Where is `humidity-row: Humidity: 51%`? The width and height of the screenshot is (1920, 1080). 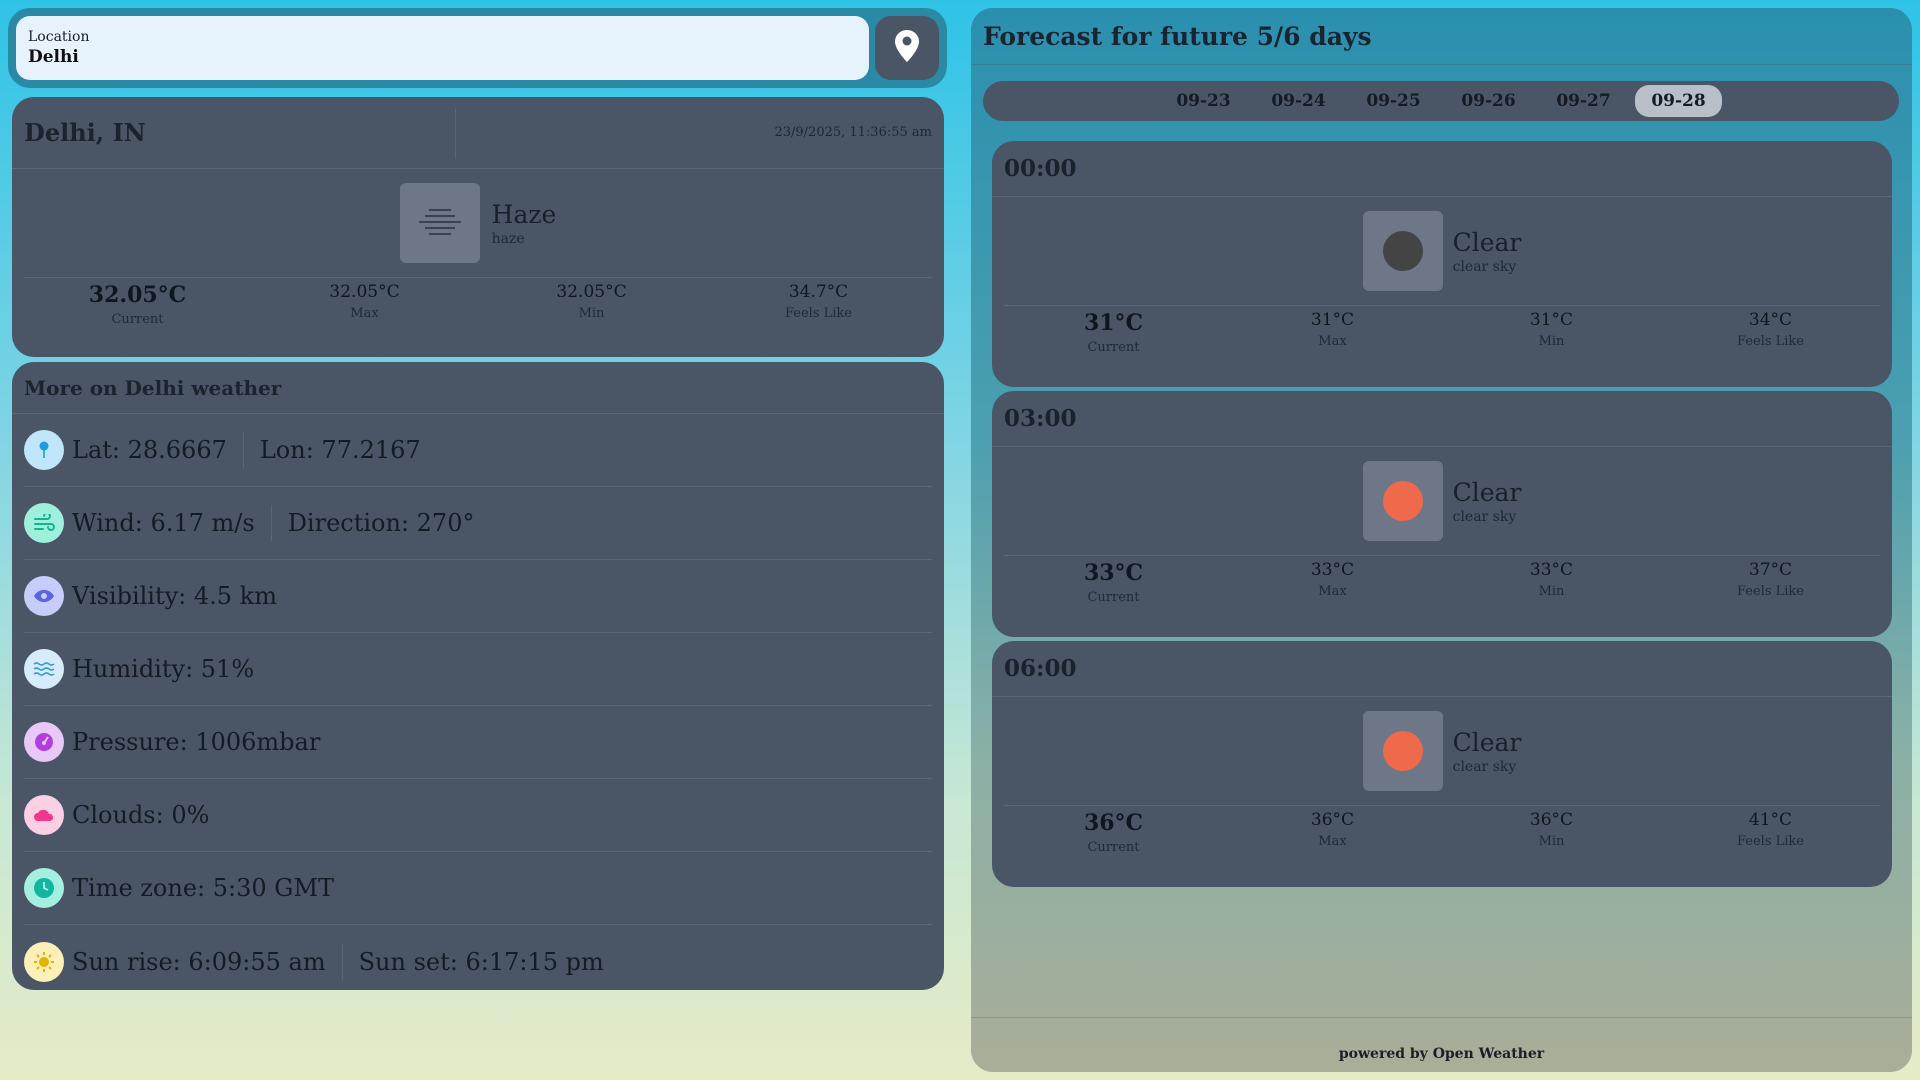
humidity-row: Humidity: 51% is located at coordinates (478, 669).